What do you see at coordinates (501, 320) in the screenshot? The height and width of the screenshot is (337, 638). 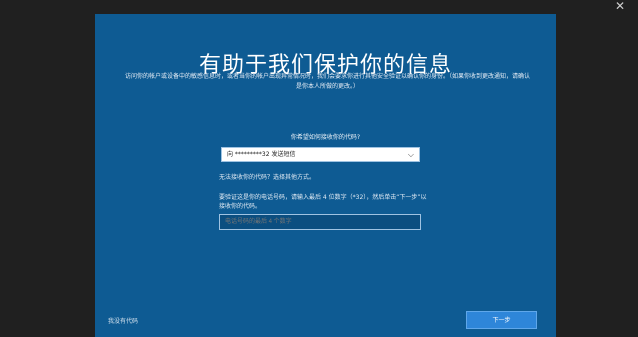 I see `next-button: 下一步` at bounding box center [501, 320].